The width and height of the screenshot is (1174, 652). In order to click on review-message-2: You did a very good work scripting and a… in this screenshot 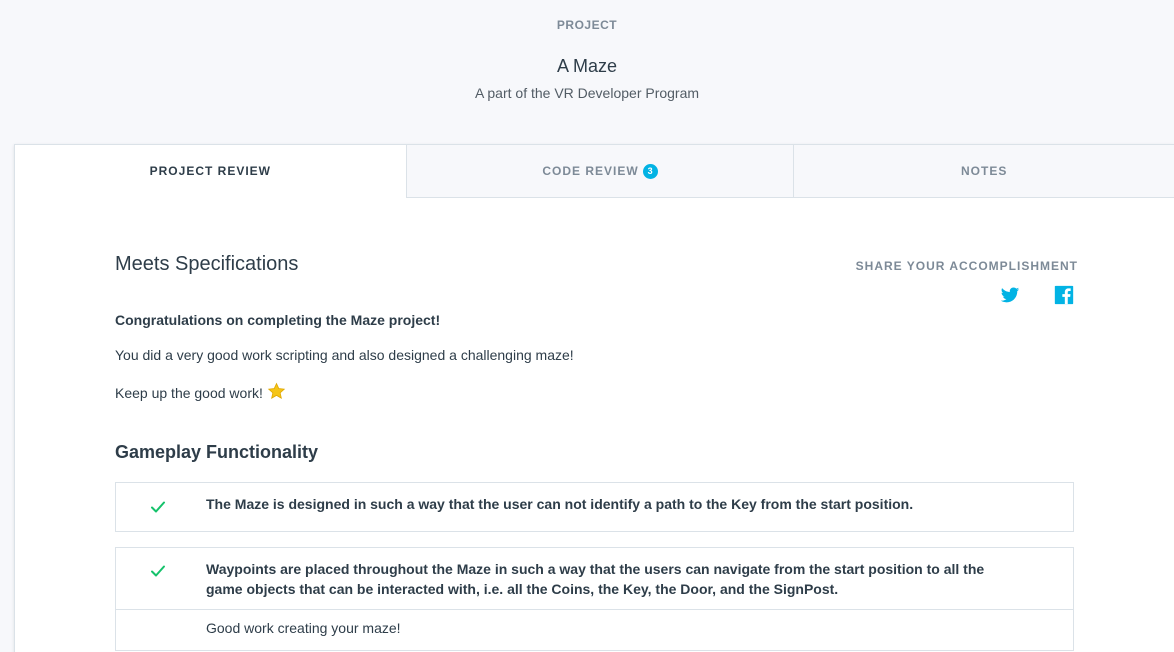, I will do `click(344, 355)`.